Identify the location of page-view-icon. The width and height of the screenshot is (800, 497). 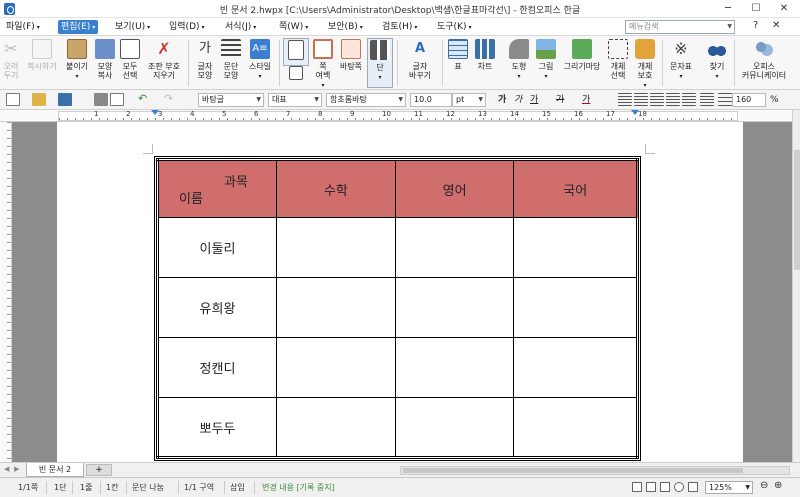
(651, 487).